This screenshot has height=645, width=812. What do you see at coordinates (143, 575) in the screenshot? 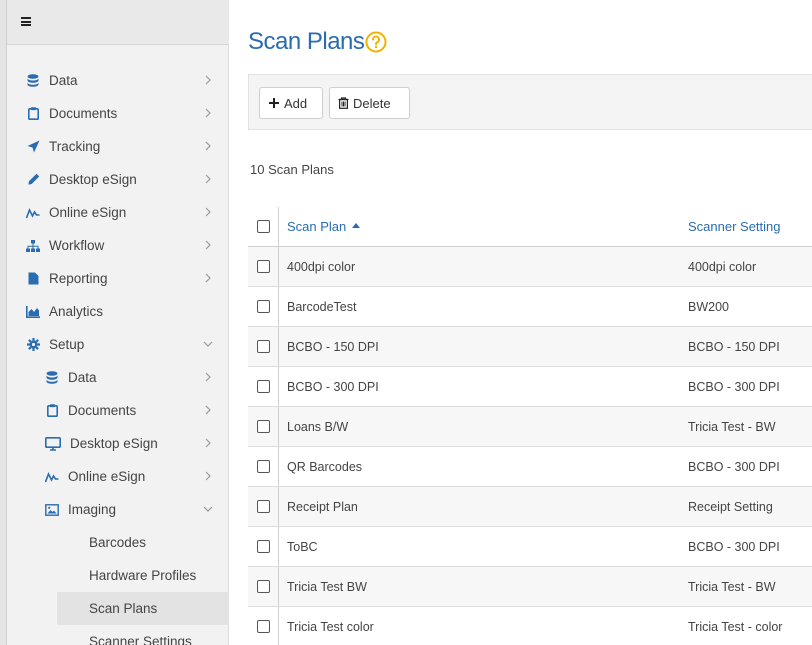
I see `sidebar-item-label: Hardware Profiles` at bounding box center [143, 575].